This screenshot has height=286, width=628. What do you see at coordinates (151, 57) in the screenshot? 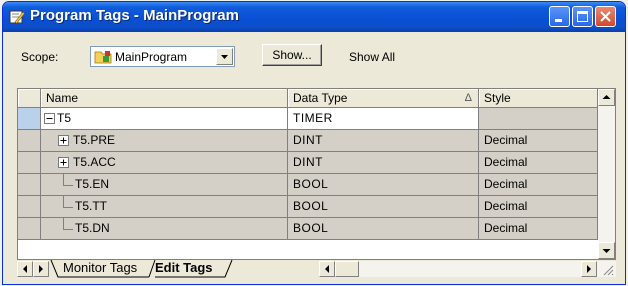
I see `scope-value: MainProgram` at bounding box center [151, 57].